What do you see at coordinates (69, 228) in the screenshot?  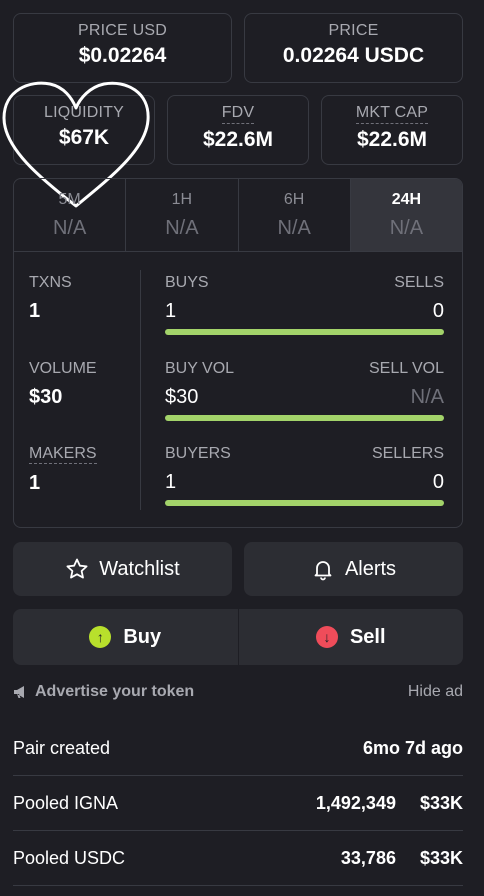 I see `tab-5m-value: N/A` at bounding box center [69, 228].